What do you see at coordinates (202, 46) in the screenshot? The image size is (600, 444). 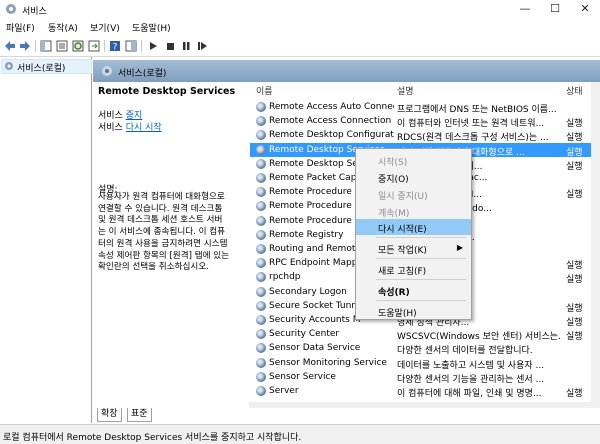 I see `restart-service-icon` at bounding box center [202, 46].